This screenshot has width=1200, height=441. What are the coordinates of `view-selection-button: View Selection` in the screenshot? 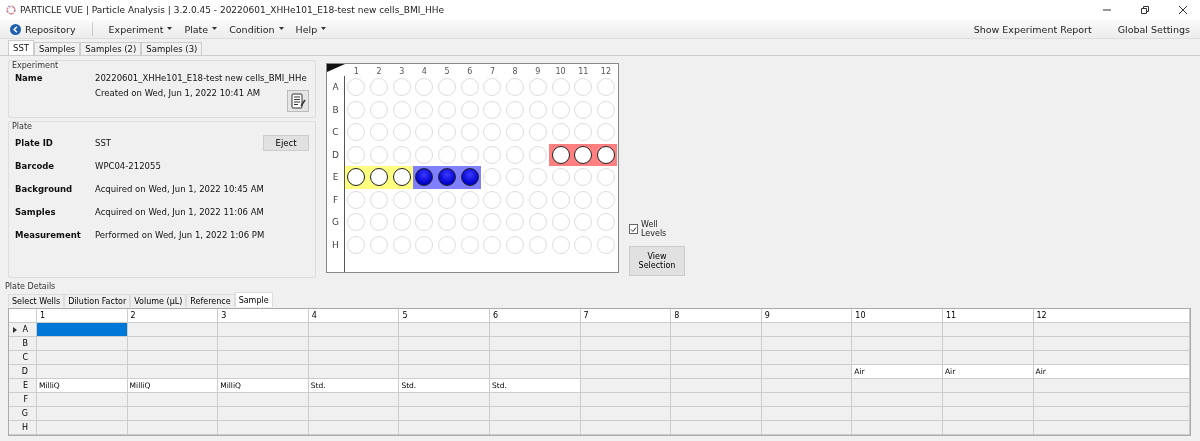 It's located at (657, 261).